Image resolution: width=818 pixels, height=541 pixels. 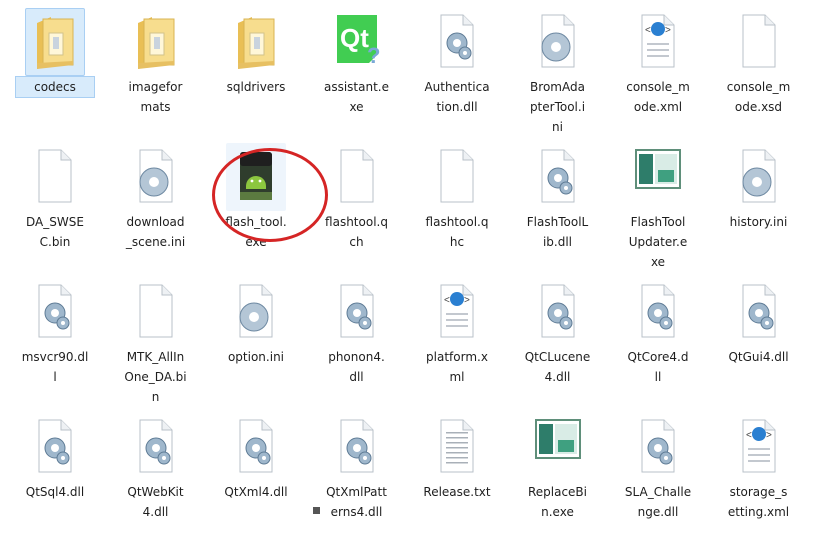 I want to click on file-item: Release.txt, so click(x=457, y=477).